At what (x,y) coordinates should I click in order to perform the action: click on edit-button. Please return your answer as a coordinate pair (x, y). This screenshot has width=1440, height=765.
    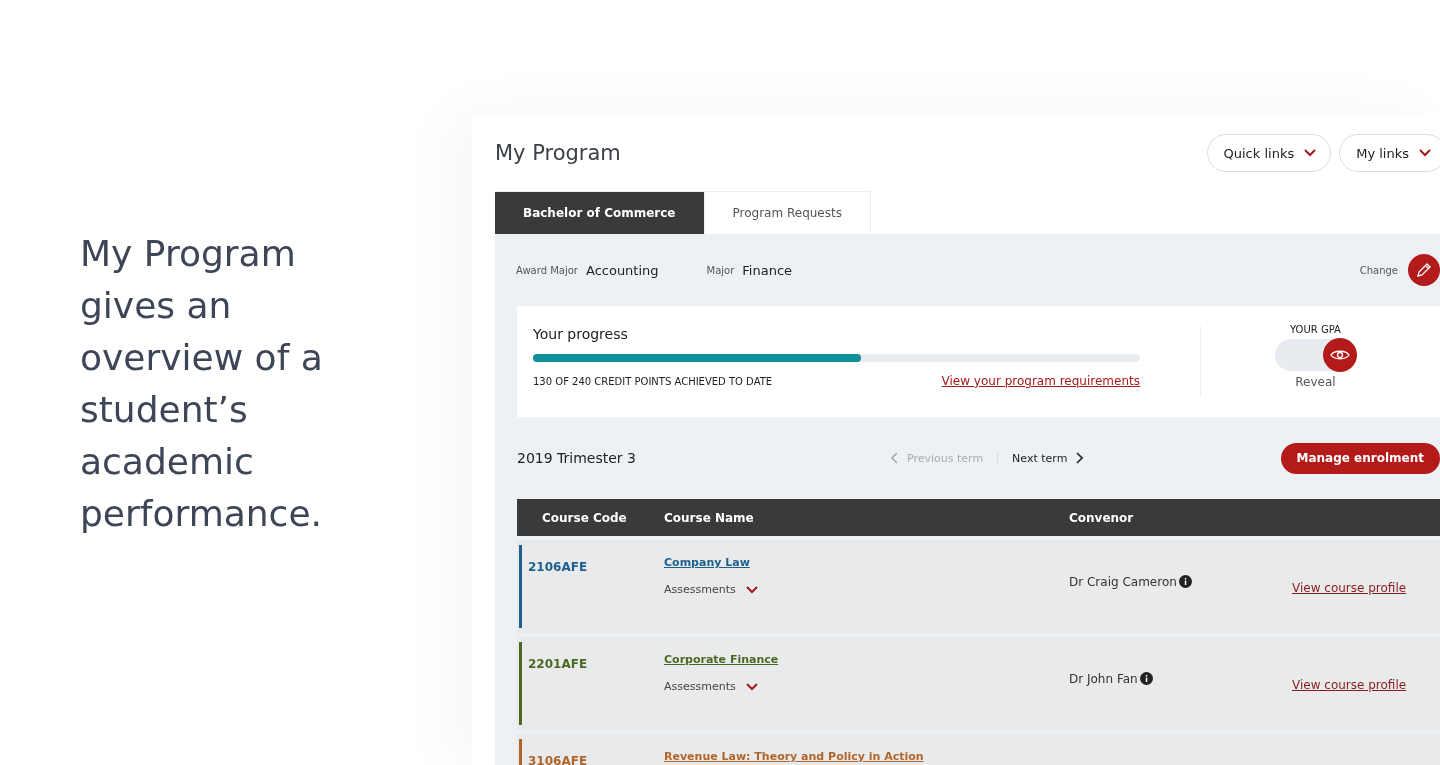
    Looking at the image, I should click on (1424, 270).